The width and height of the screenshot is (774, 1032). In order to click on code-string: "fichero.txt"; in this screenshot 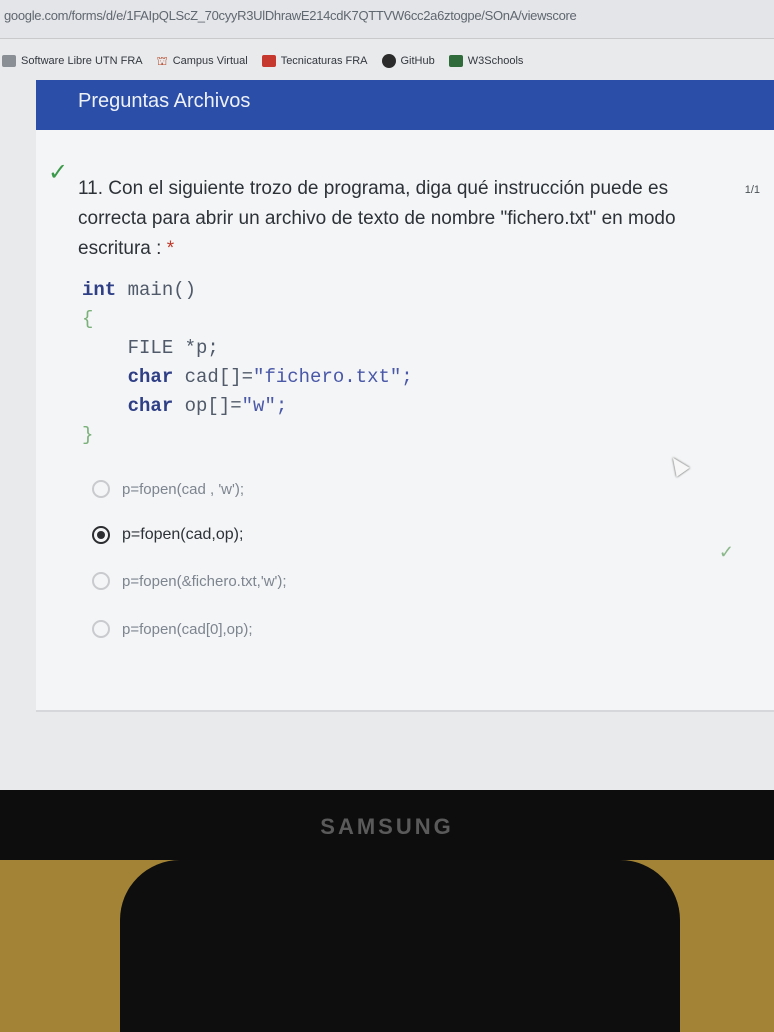, I will do `click(333, 377)`.